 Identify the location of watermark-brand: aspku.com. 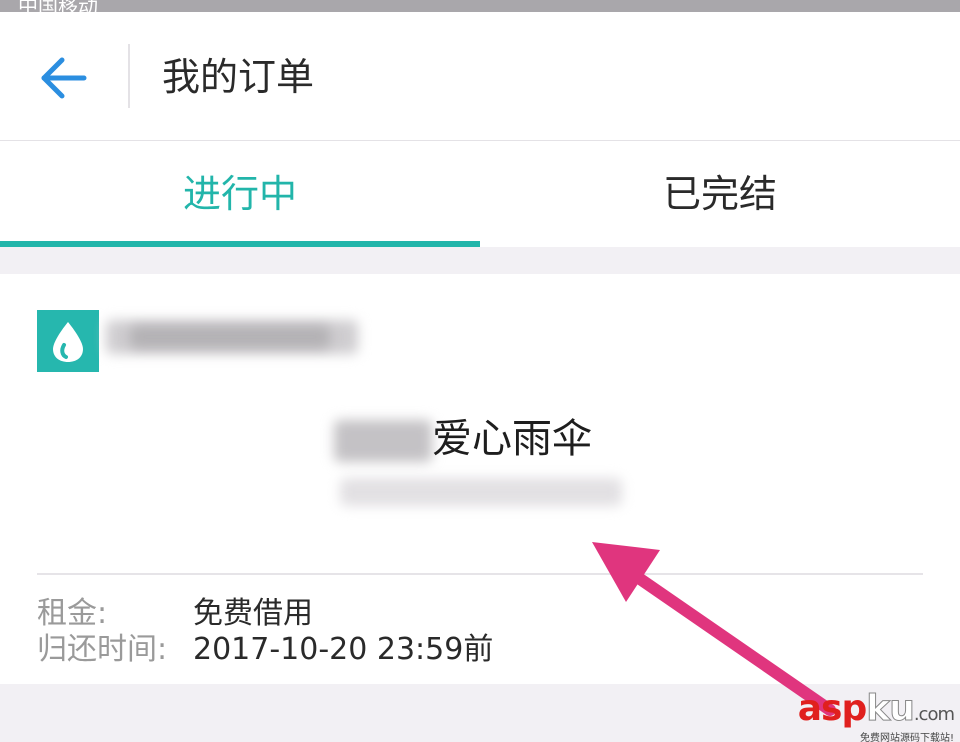
(865, 711).